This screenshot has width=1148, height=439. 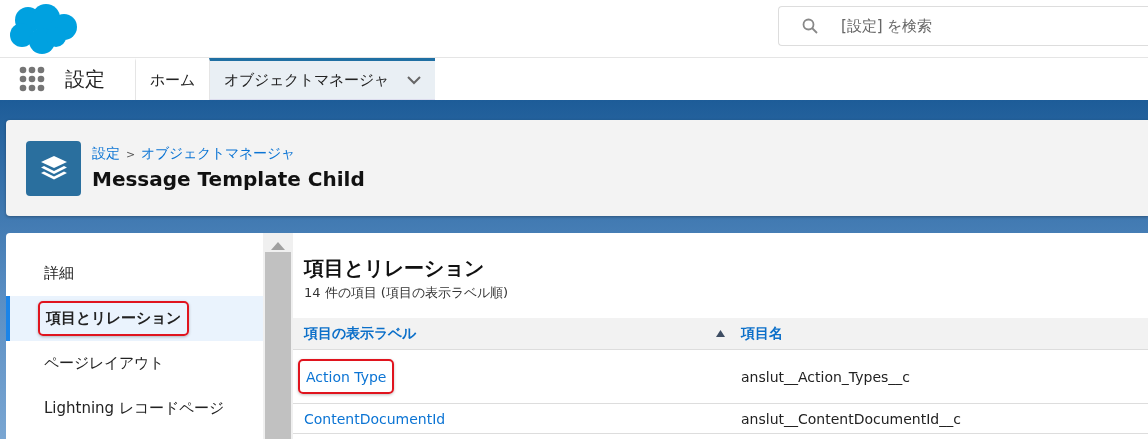 What do you see at coordinates (134, 363) in the screenshot?
I see `sidebar-item: ページレイアウト` at bounding box center [134, 363].